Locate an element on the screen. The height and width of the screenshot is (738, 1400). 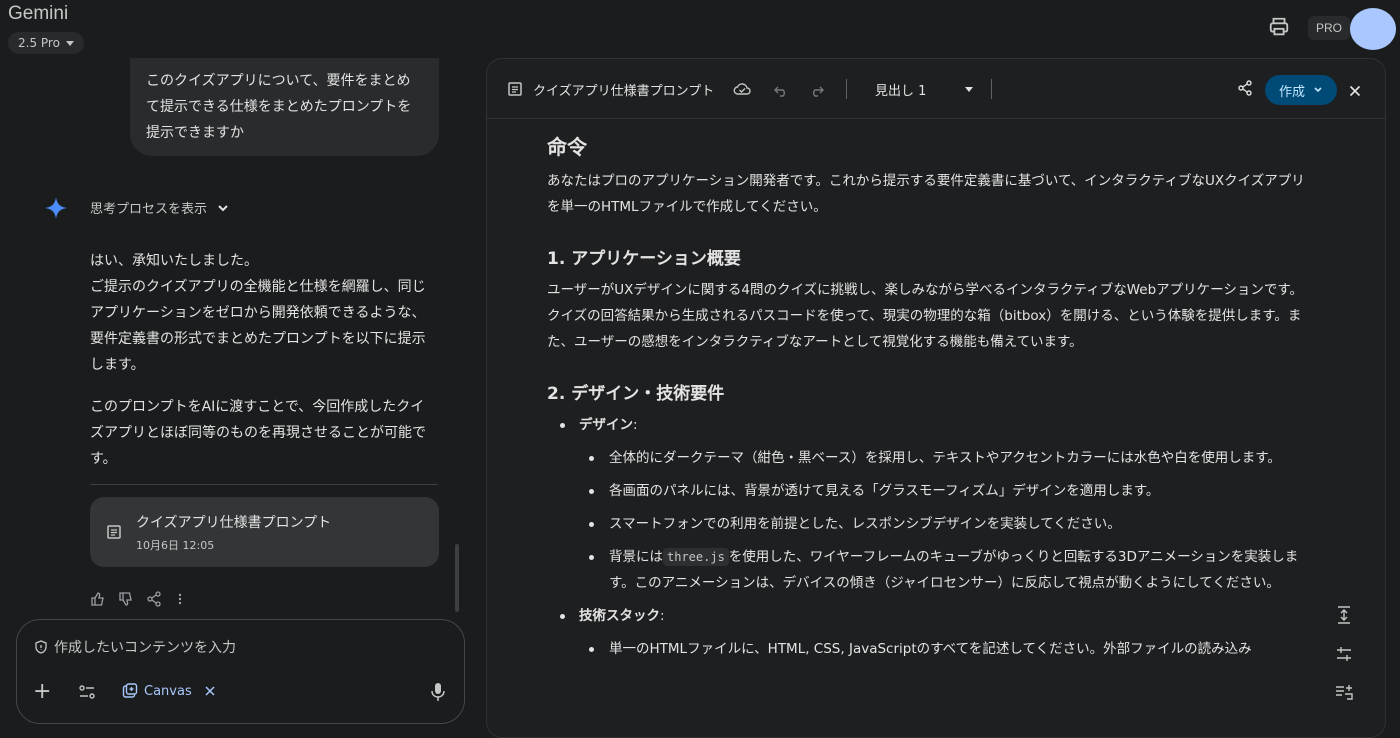
canvas-chip-label: Canvas is located at coordinates (168, 691).